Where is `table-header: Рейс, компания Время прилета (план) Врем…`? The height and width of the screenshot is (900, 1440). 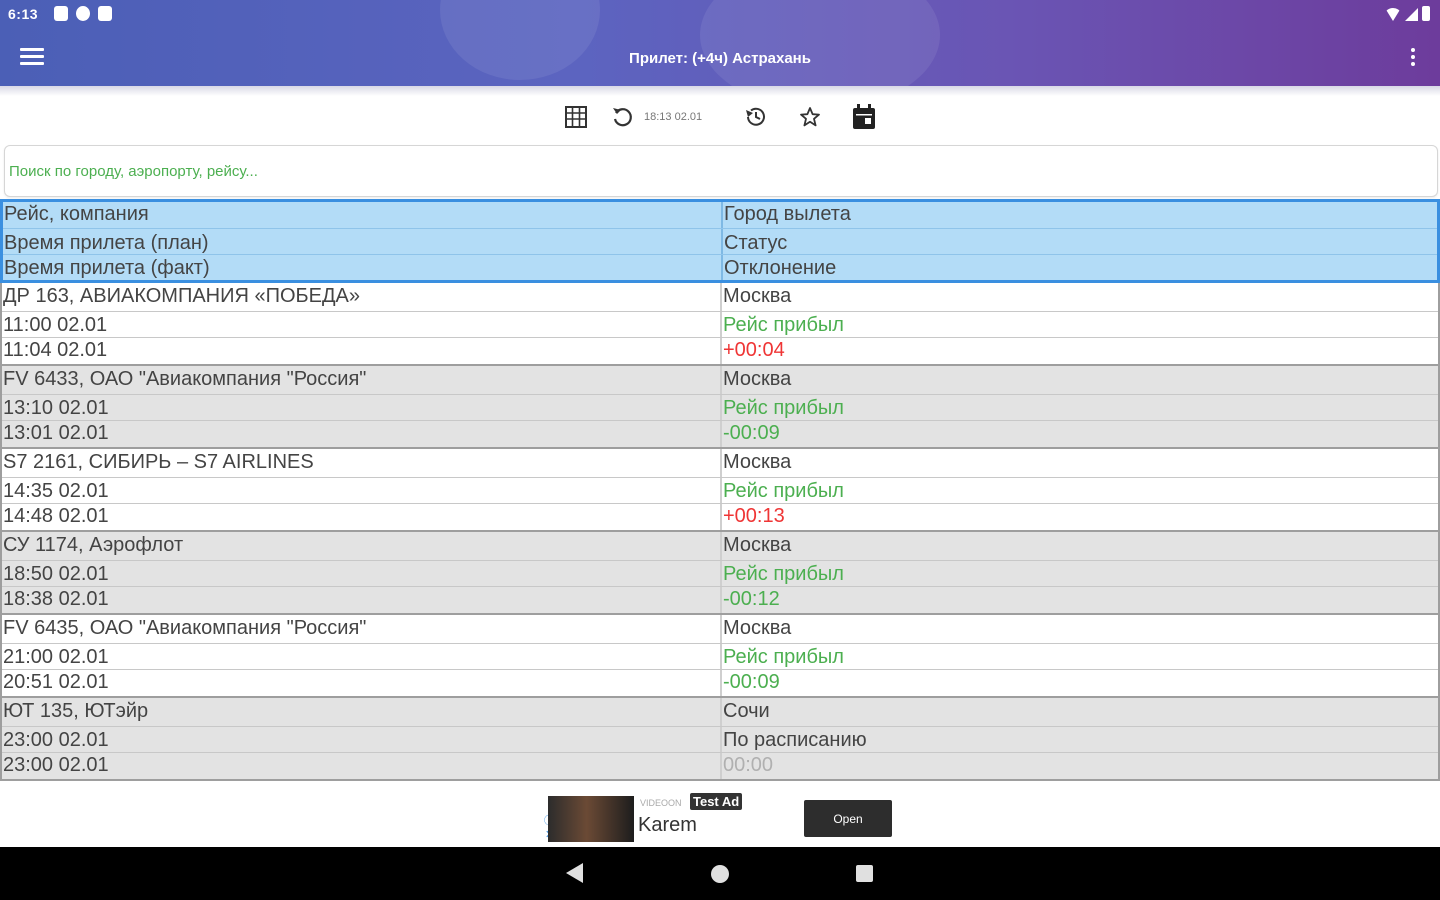
table-header: Рейс, компания Время прилета (план) Врем… is located at coordinates (720, 241).